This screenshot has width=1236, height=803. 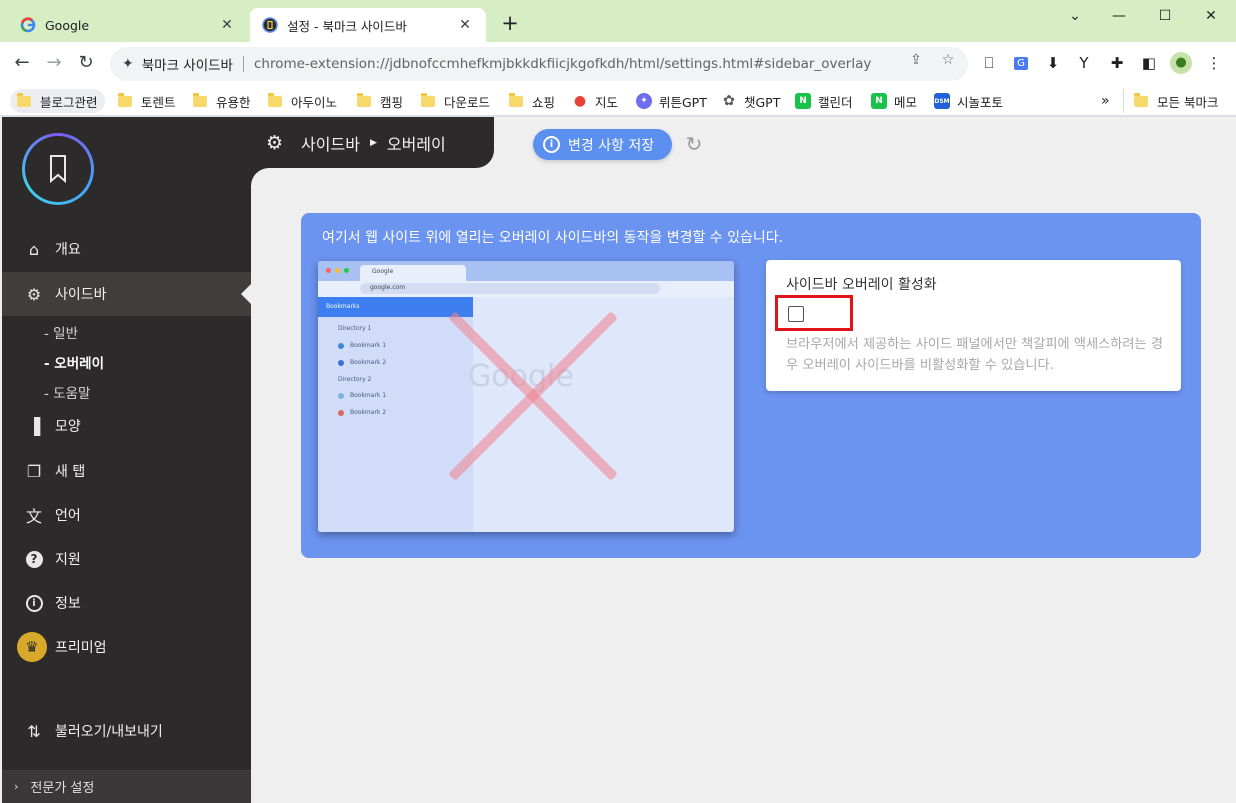 I want to click on reload-icon: ↻, so click(x=86, y=63).